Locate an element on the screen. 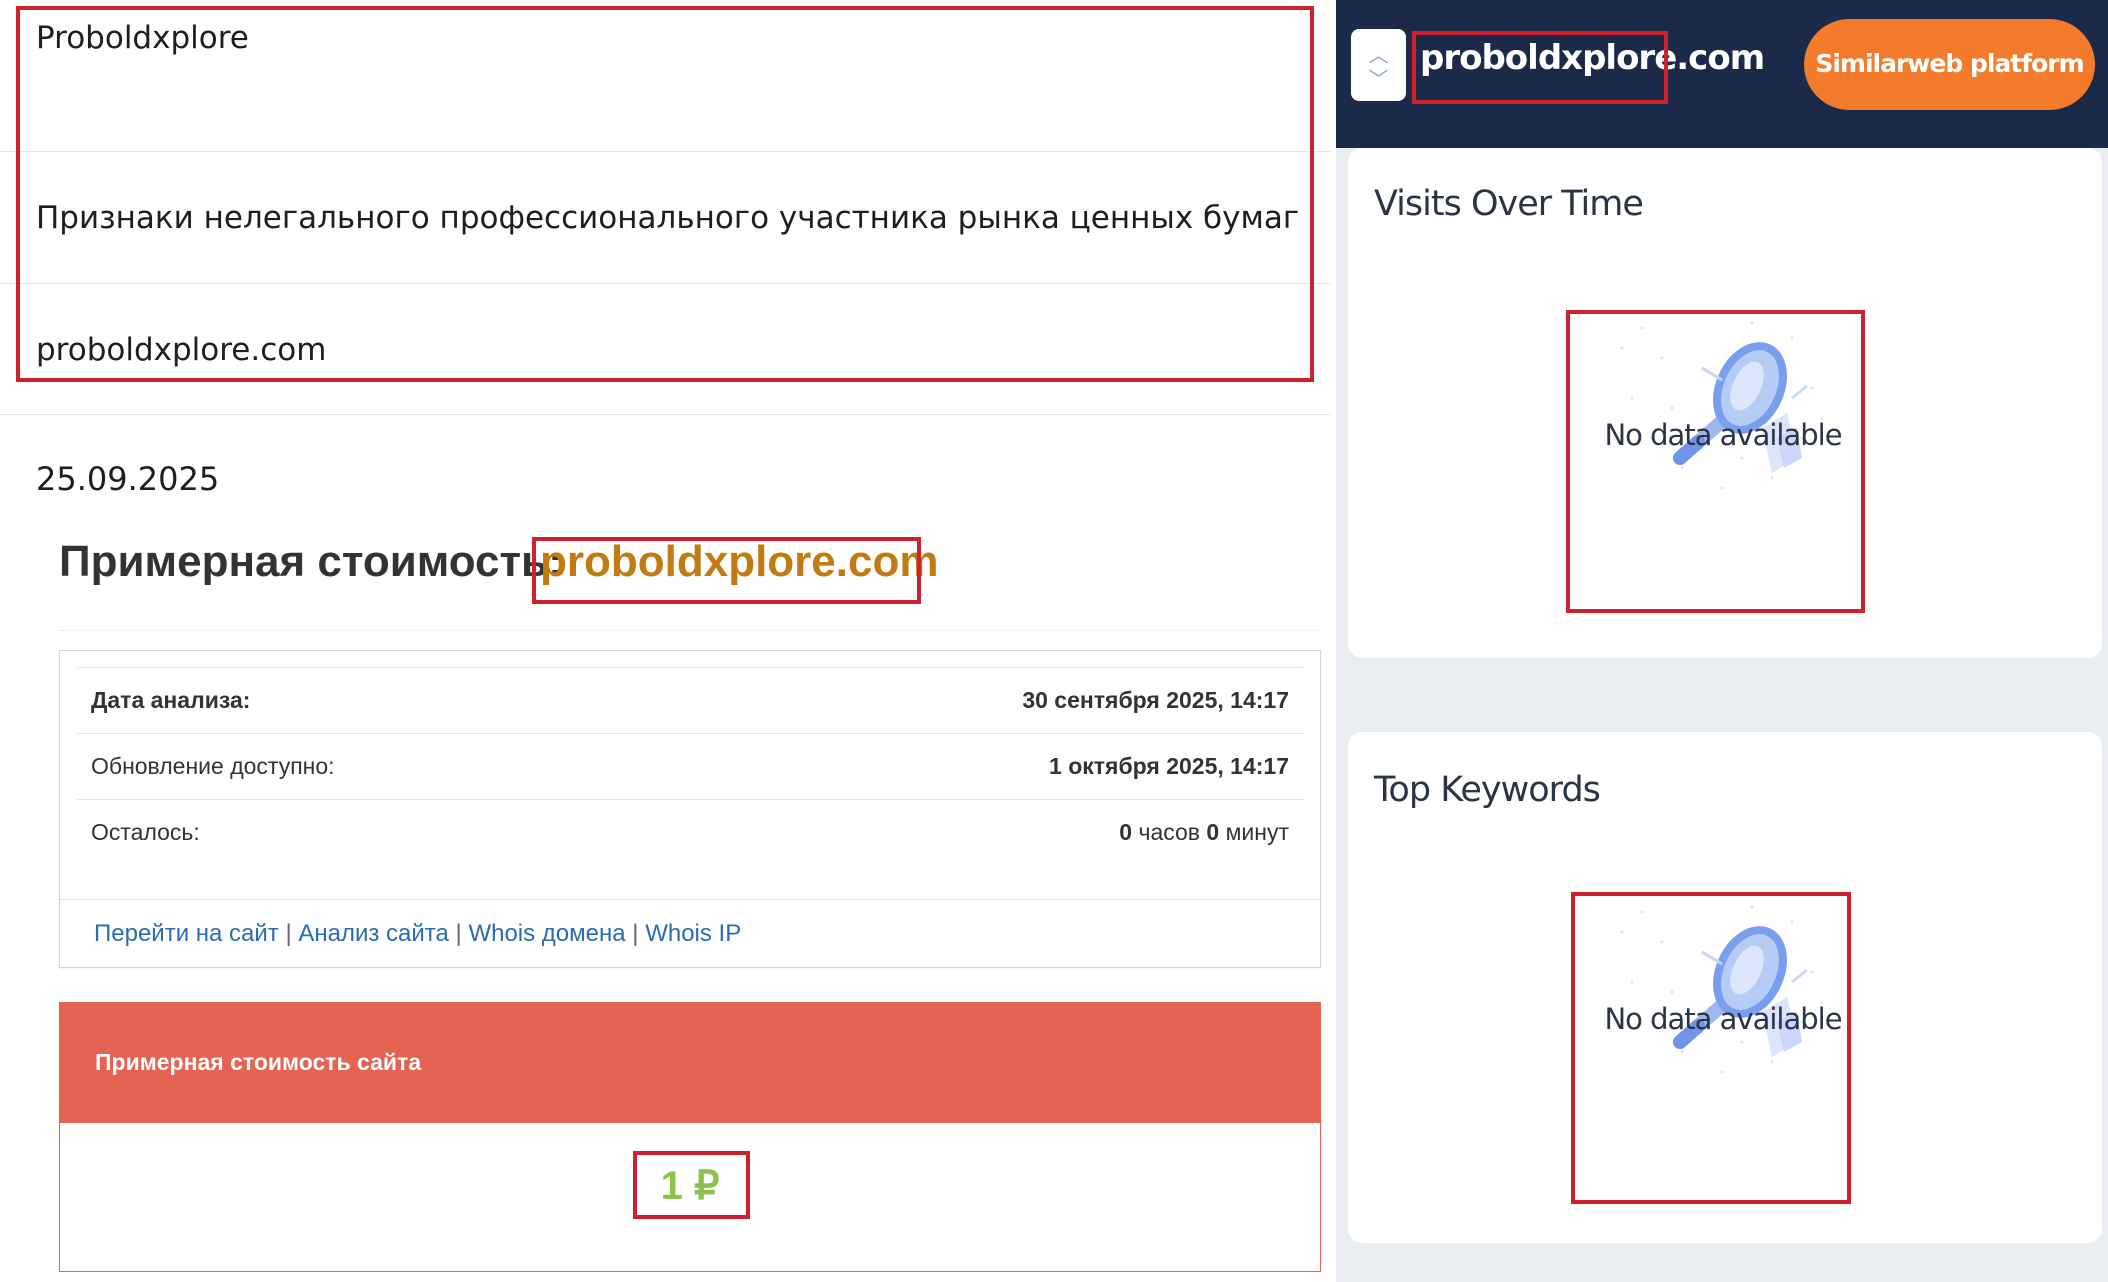  update-available-value: 1 октября 2025, 14:17 is located at coordinates (1169, 766).